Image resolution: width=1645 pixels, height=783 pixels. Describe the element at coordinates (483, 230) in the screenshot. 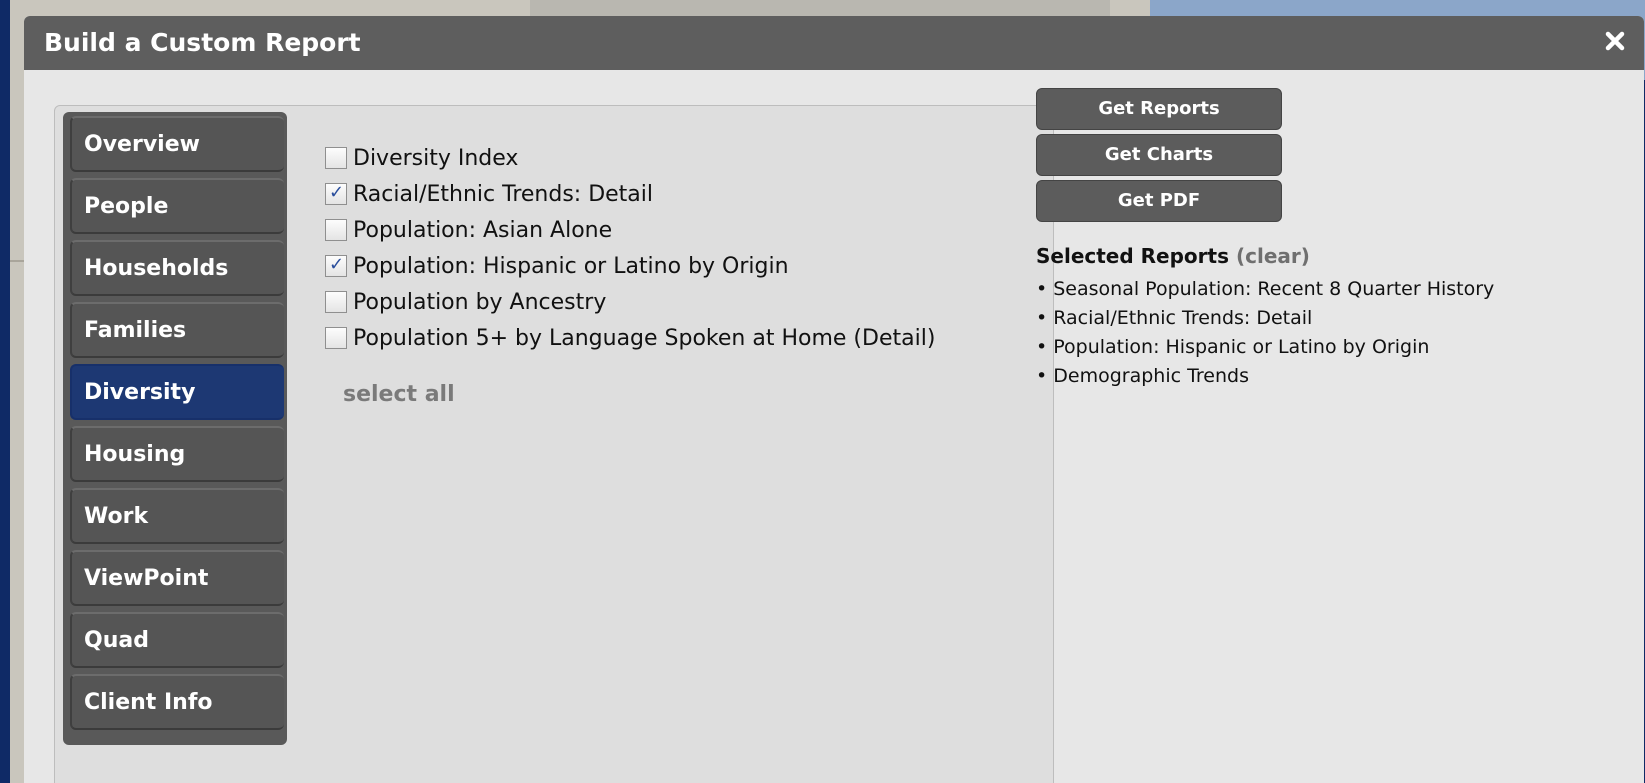

I see `option-label: Population: Asian Alone` at that location.